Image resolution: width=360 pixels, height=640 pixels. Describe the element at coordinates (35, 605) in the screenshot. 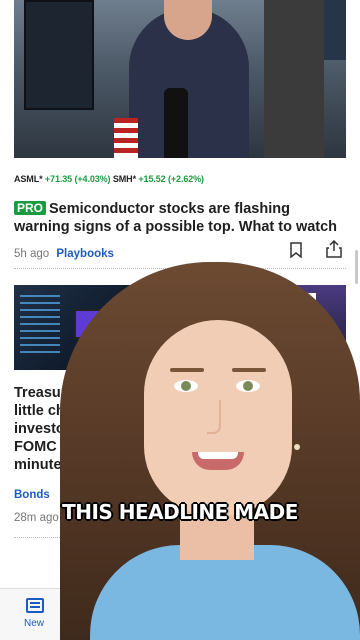

I see `news-tab-icon` at that location.